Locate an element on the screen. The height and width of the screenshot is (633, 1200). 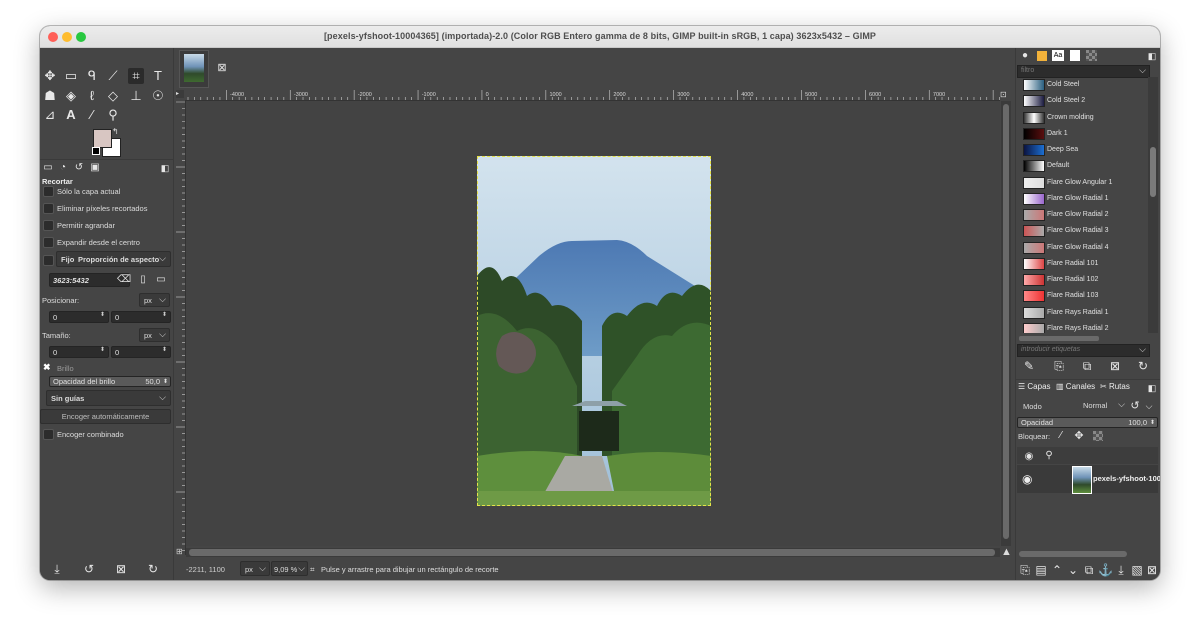
edit-gradient-icon: ✎ is located at coordinates (1029, 366).